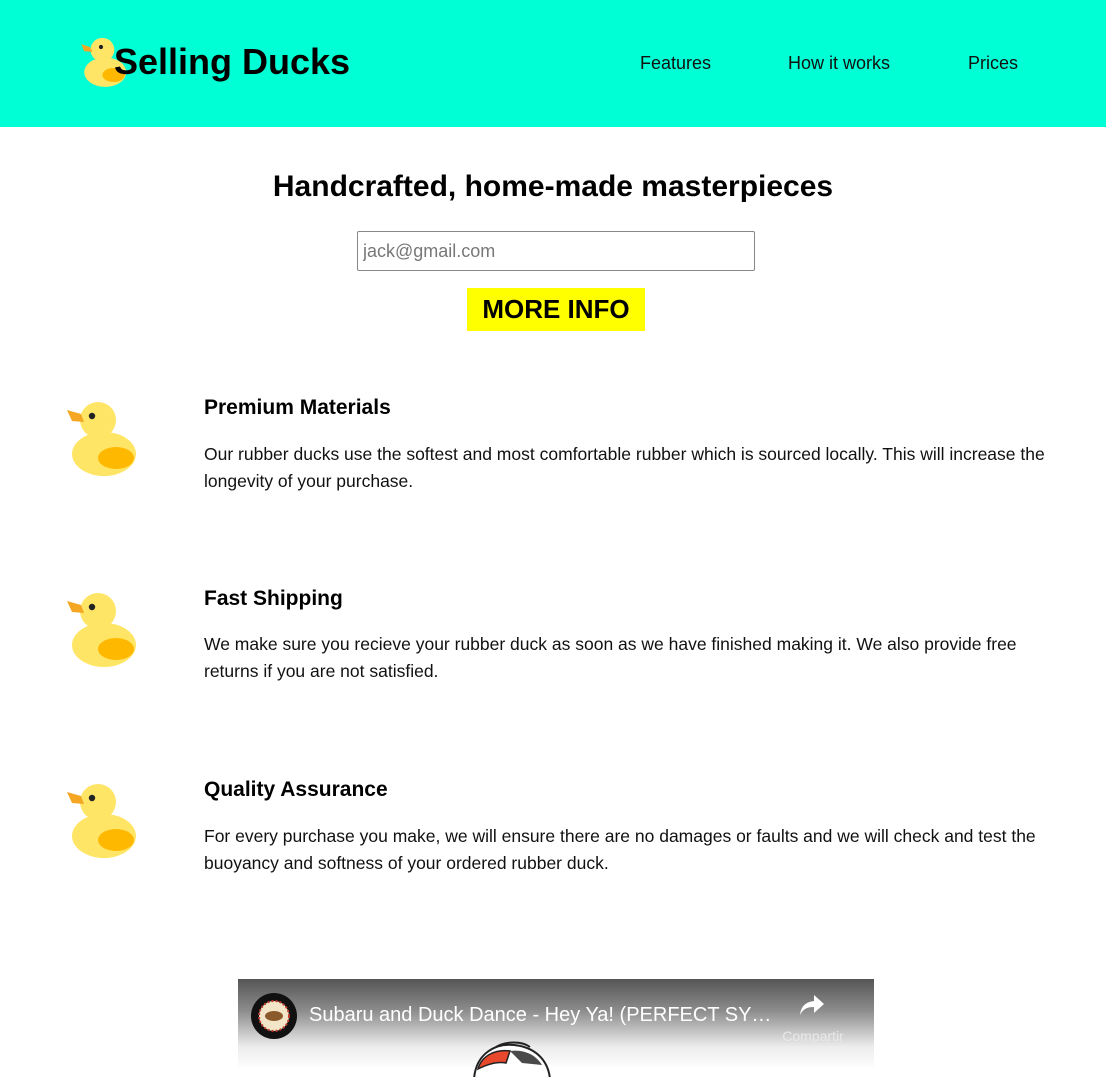 The image size is (1106, 1077). What do you see at coordinates (993, 63) in the screenshot?
I see `nav-prices: Prices` at bounding box center [993, 63].